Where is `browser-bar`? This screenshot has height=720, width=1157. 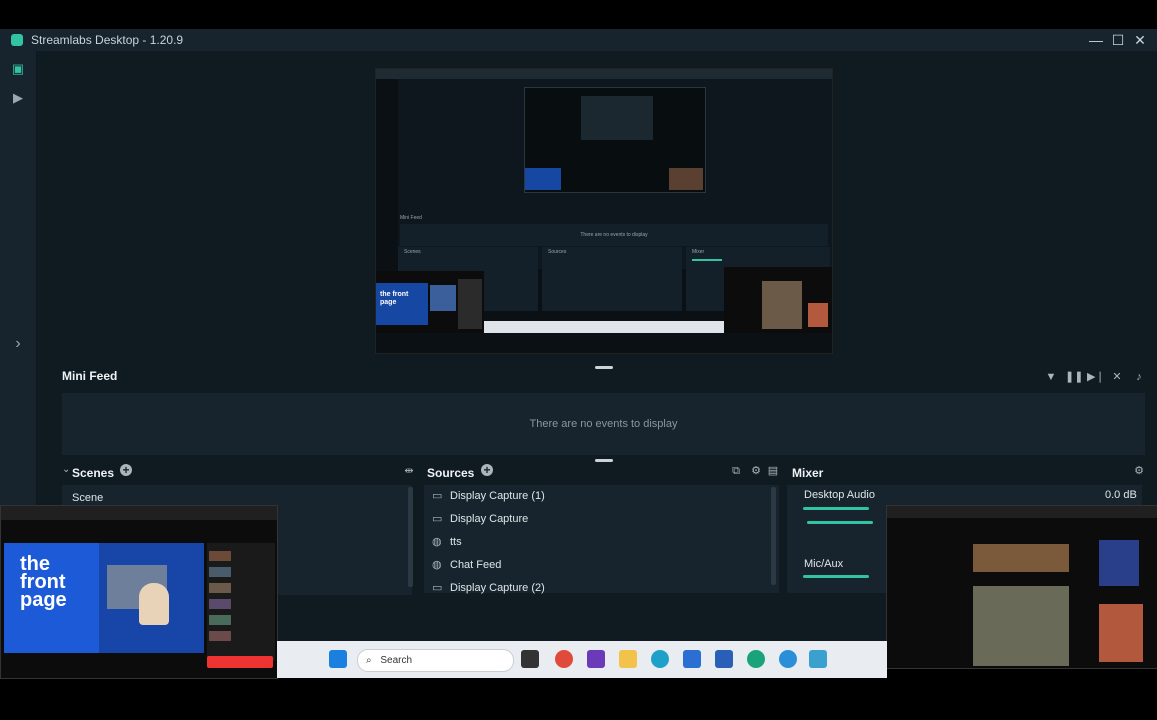 browser-bar is located at coordinates (139, 513).